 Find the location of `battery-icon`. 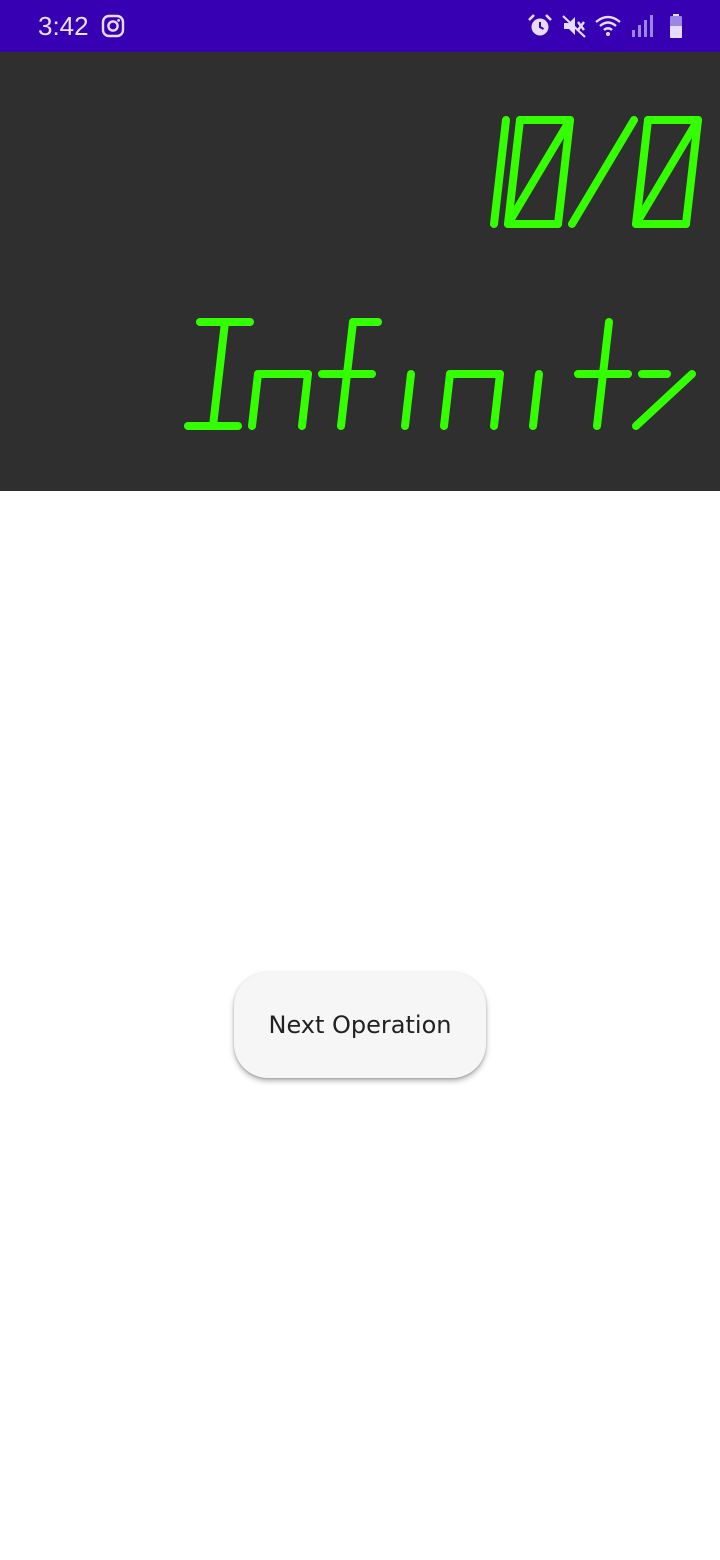

battery-icon is located at coordinates (676, 26).